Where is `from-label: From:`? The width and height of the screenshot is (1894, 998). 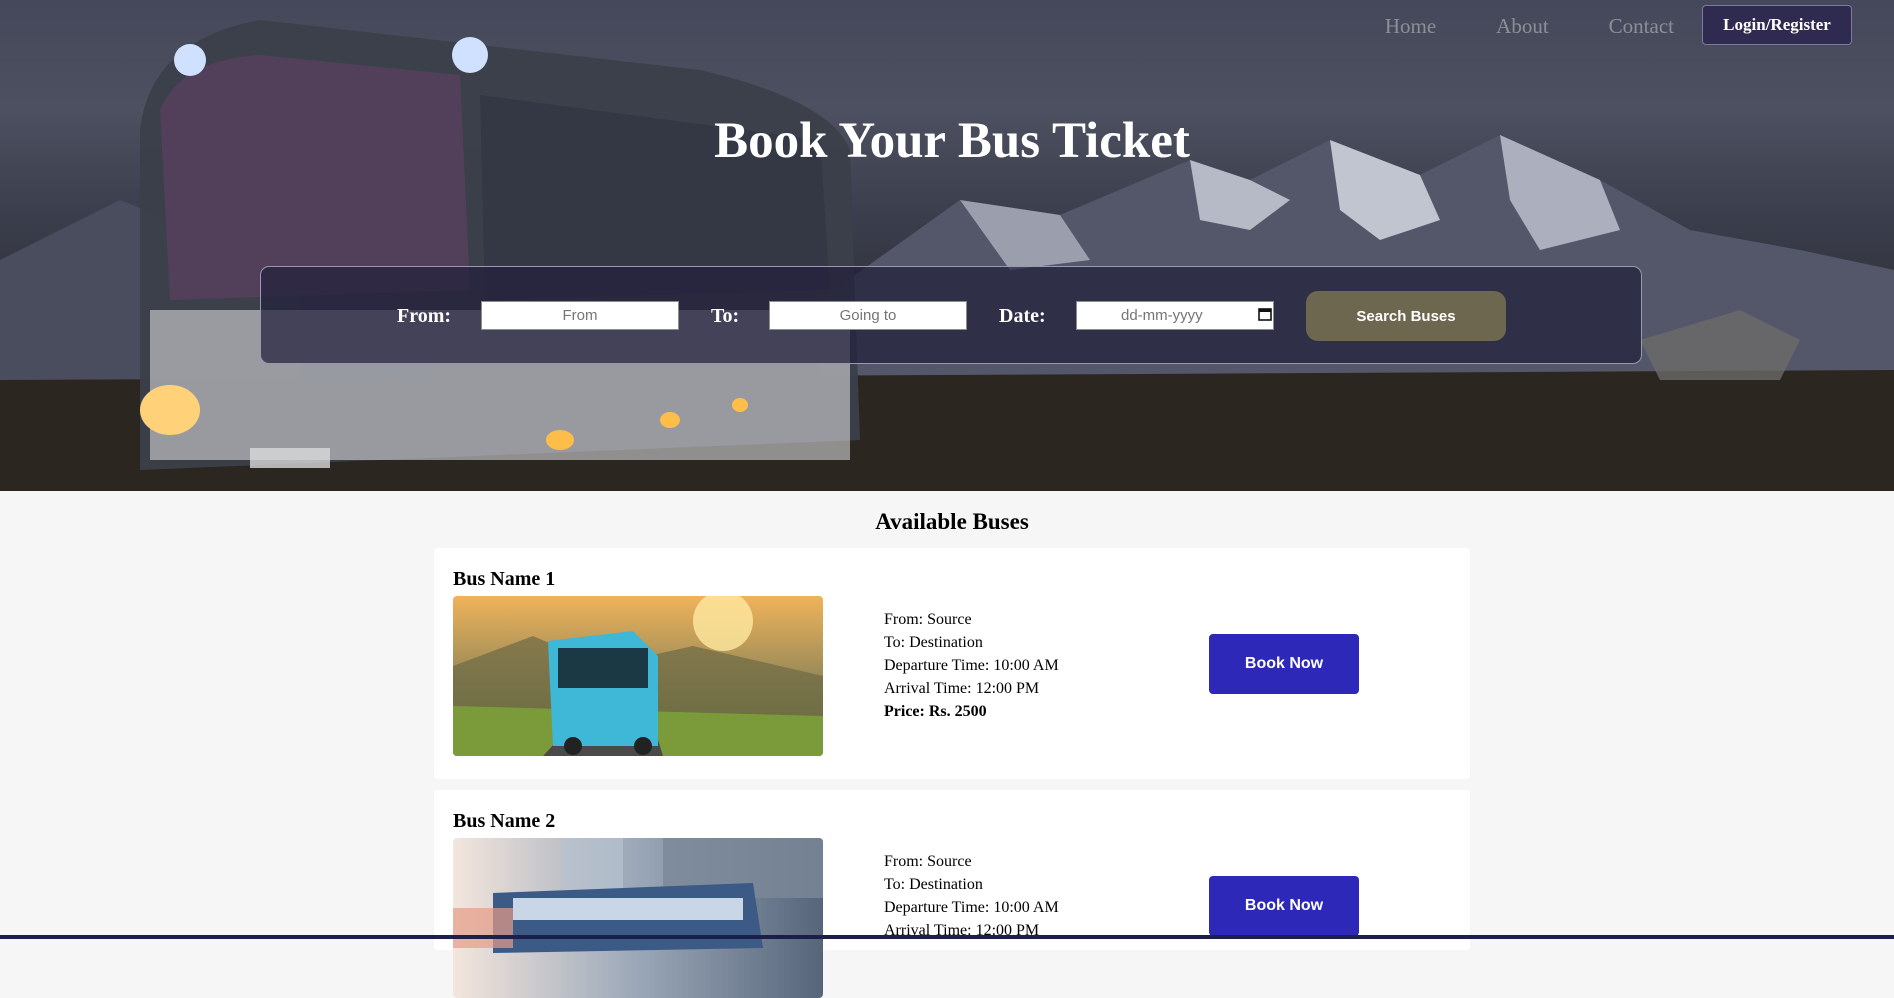
from-label: From: is located at coordinates (424, 316).